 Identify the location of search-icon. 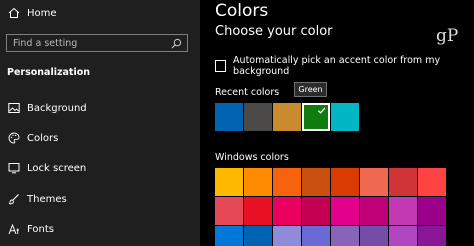
(176, 43).